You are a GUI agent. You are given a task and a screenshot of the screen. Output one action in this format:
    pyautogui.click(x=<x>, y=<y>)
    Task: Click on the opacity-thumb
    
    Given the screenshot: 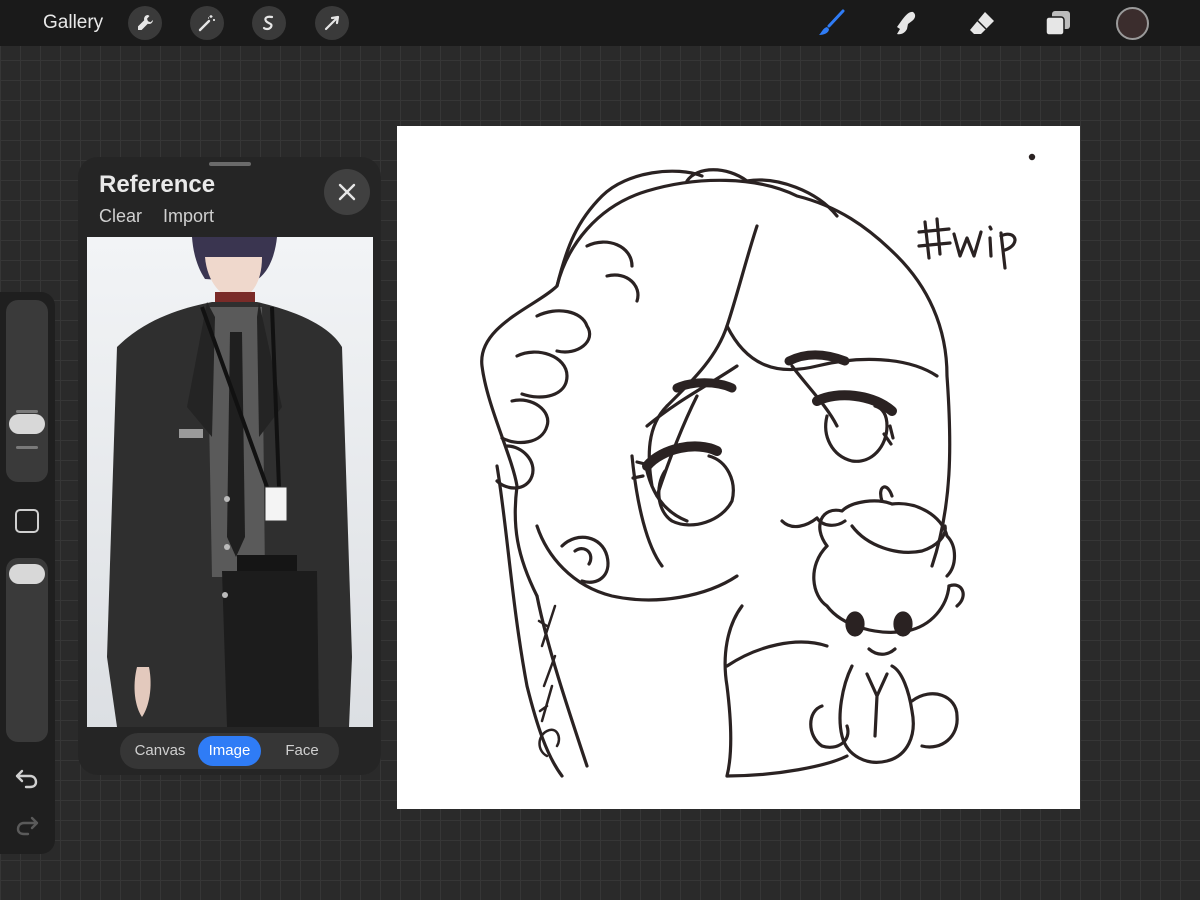 What is the action you would take?
    pyautogui.click(x=27, y=574)
    